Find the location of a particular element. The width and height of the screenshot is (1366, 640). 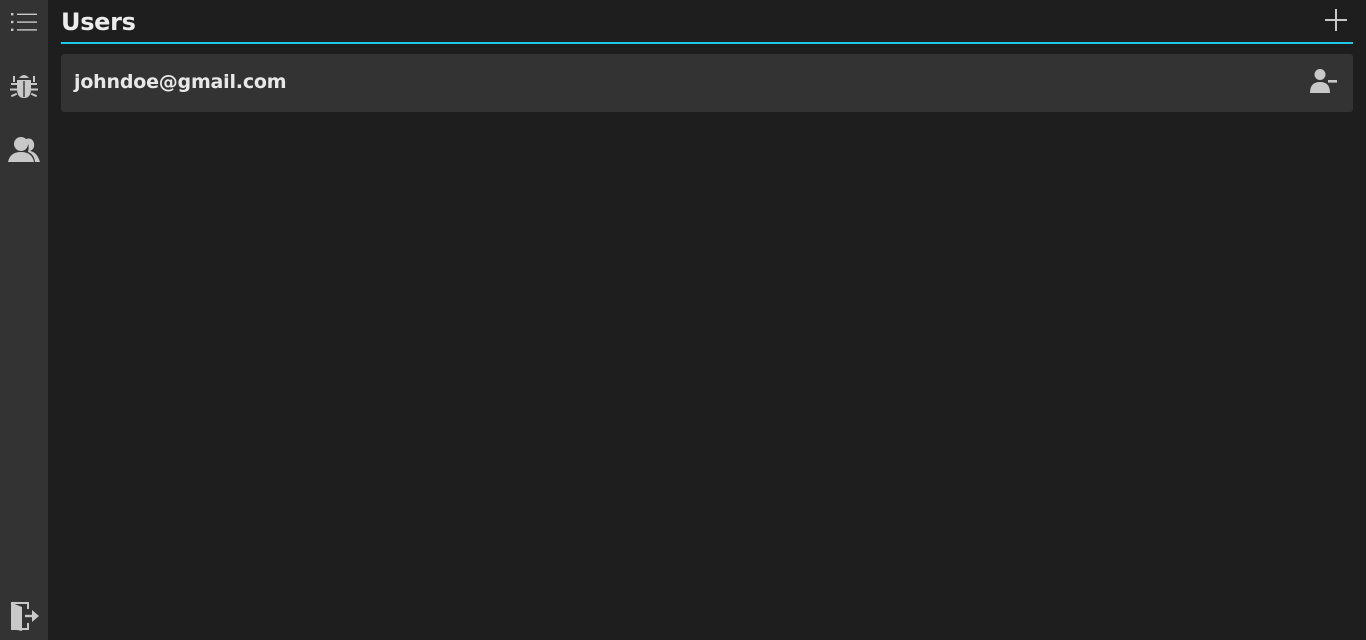

add-user-button is located at coordinates (1336, 22).